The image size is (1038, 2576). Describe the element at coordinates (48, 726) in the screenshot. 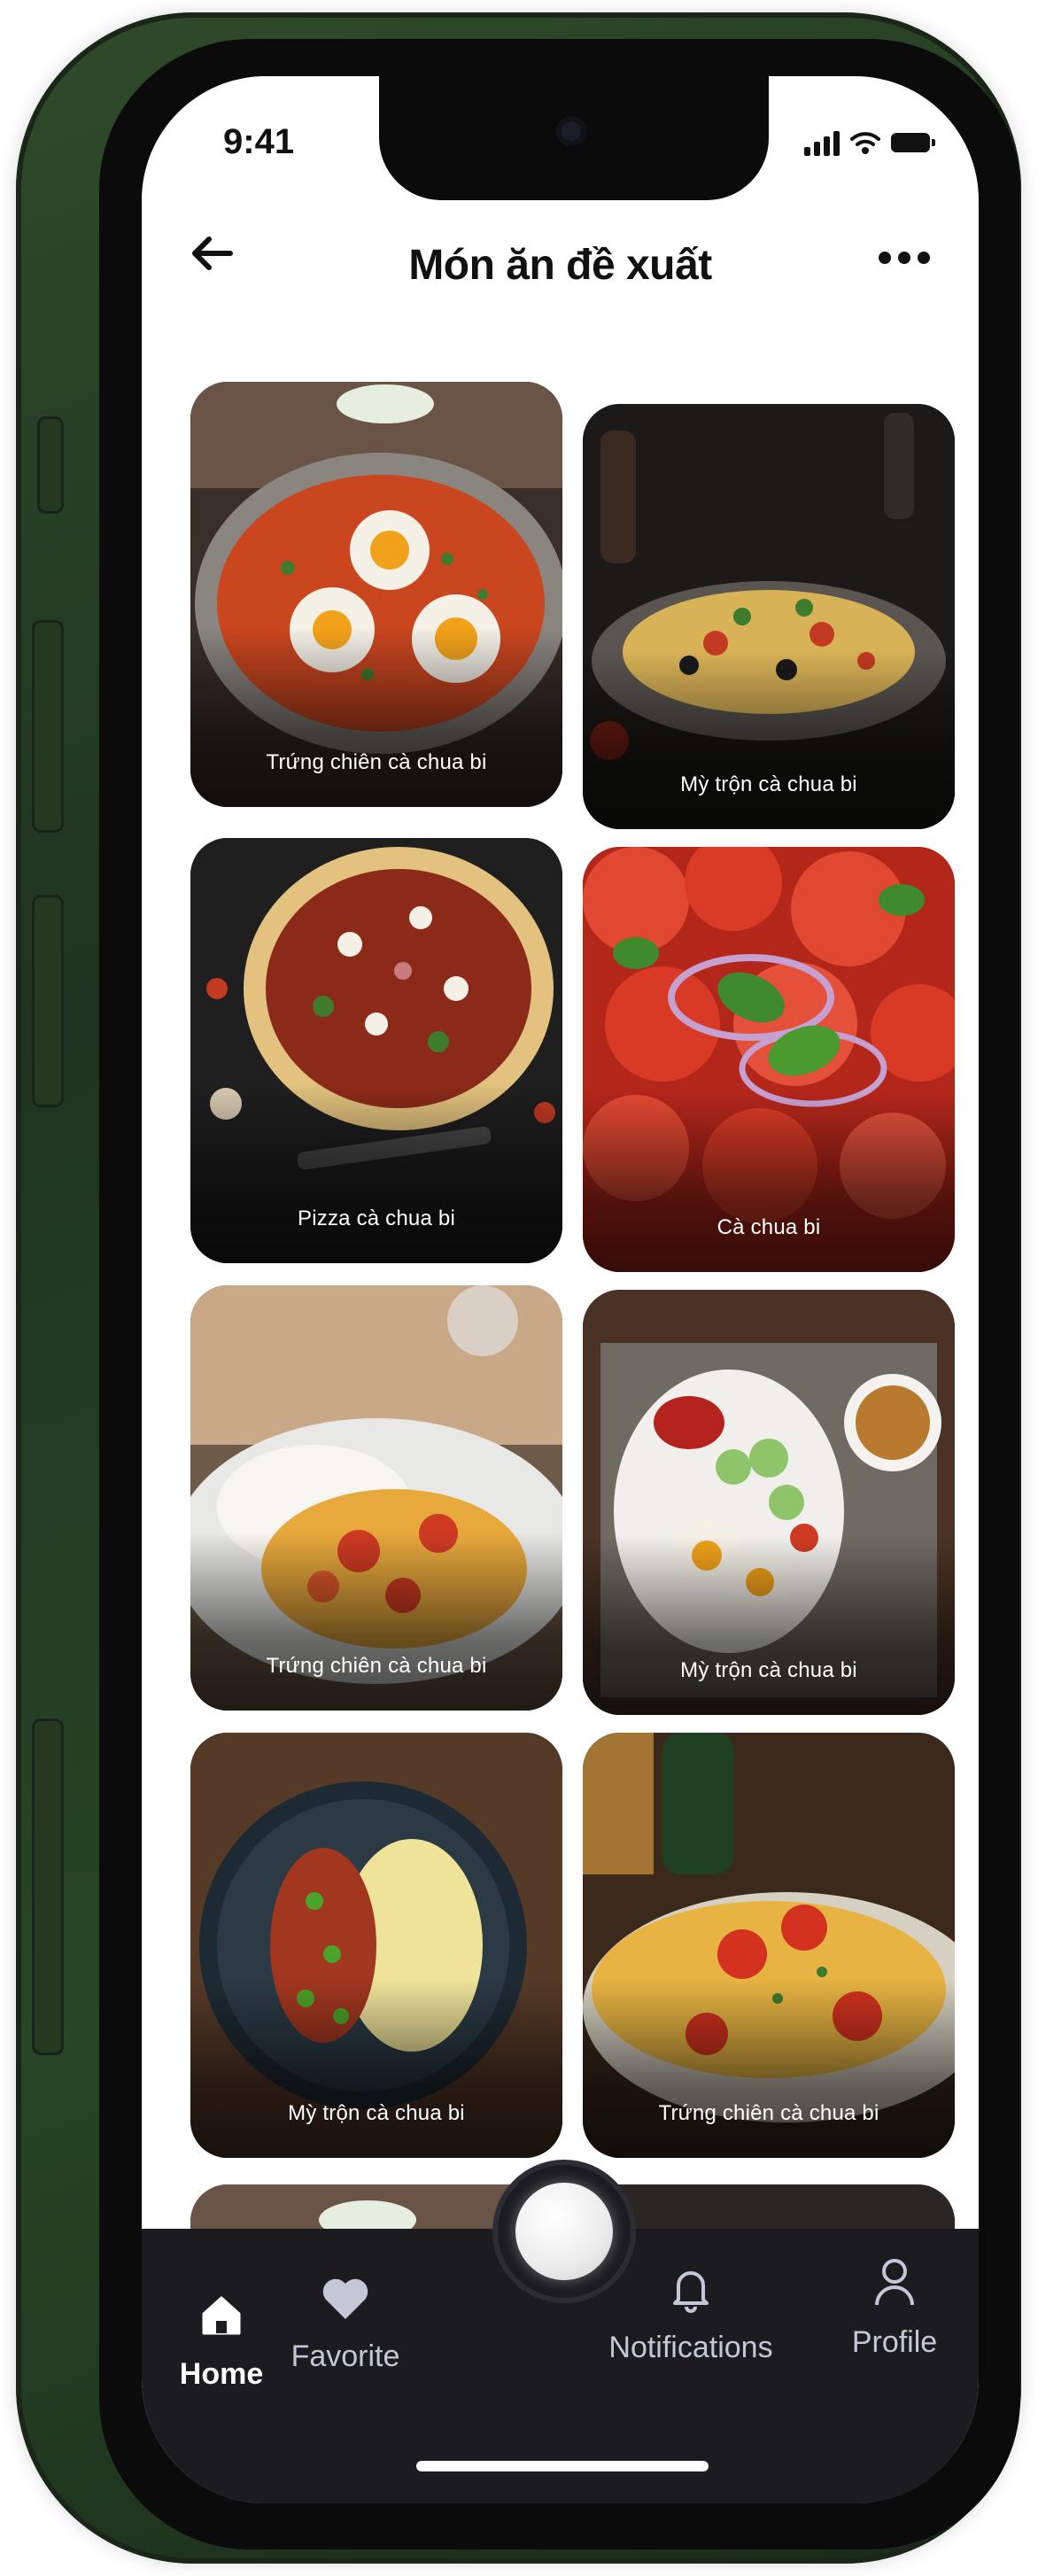

I see `volume-up-button` at that location.